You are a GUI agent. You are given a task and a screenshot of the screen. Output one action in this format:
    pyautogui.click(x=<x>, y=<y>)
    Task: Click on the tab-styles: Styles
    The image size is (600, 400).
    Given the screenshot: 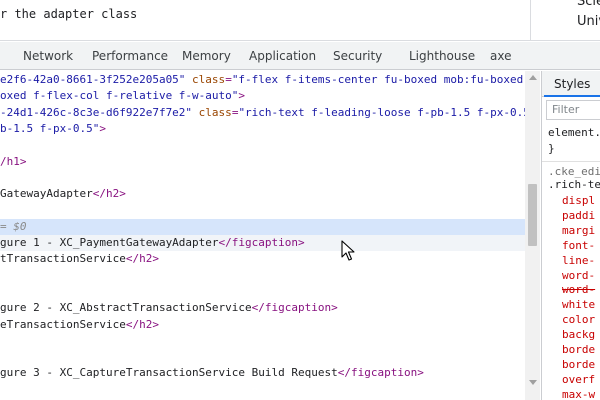 What is the action you would take?
    pyautogui.click(x=572, y=84)
    